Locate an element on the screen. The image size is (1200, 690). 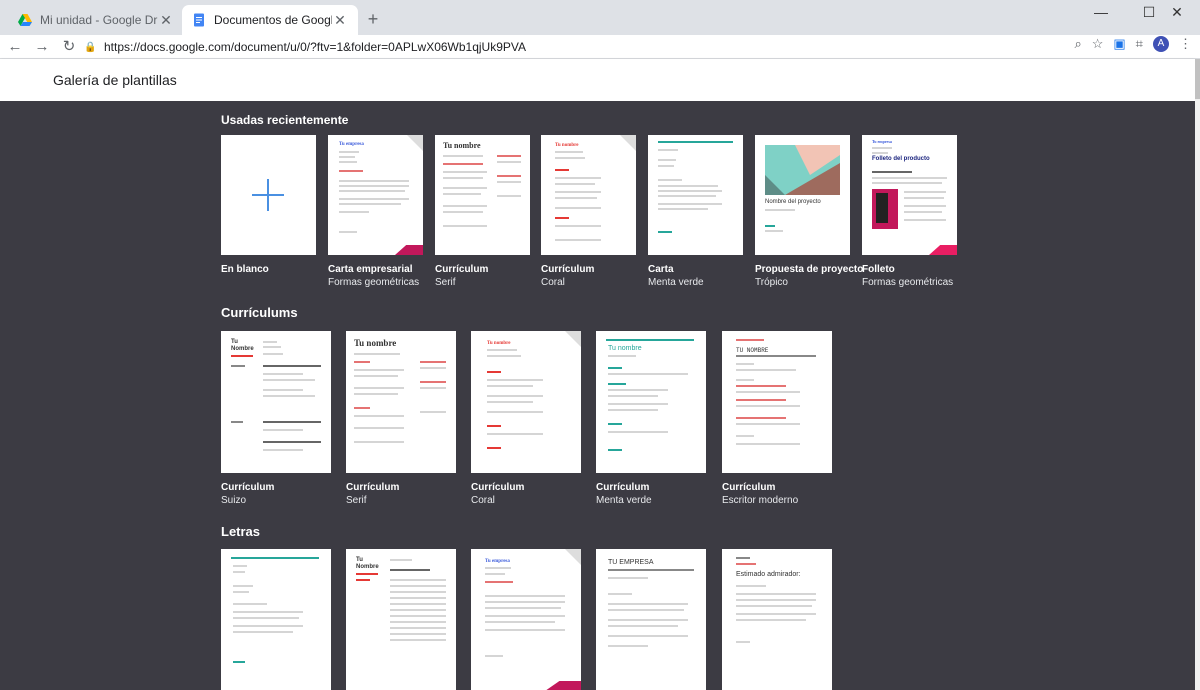
scrollbar-thumb is located at coordinates (1197, 79).